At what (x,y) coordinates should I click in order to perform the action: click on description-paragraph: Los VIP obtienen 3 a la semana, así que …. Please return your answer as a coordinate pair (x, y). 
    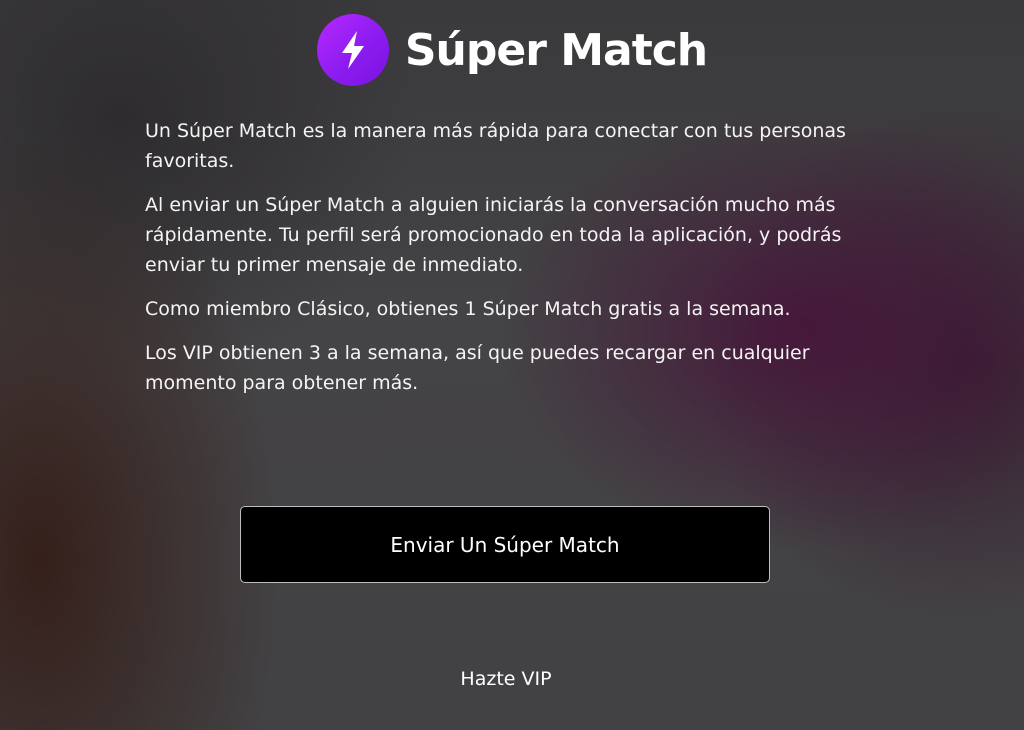
    Looking at the image, I should click on (477, 368).